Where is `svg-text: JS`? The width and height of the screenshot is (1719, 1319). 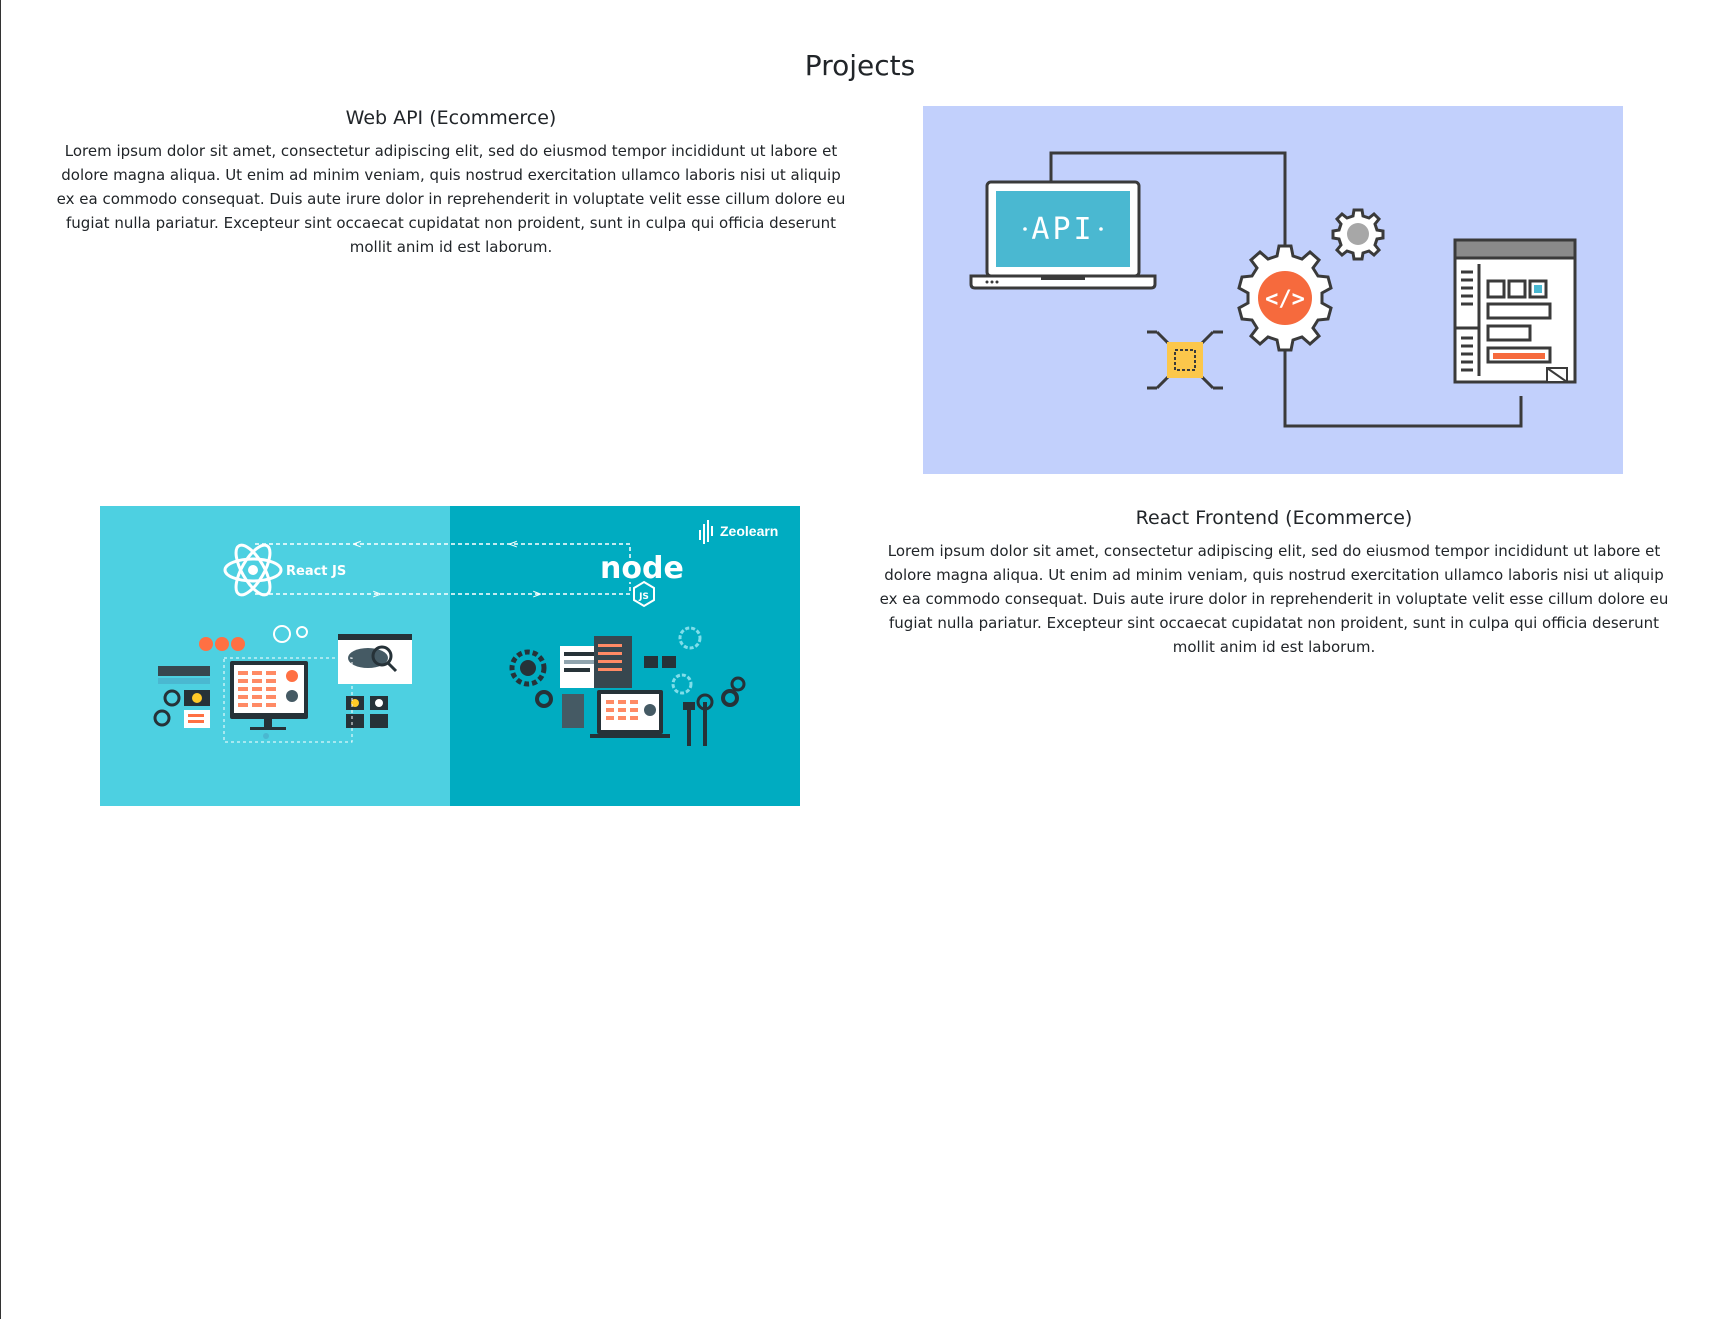 svg-text: JS is located at coordinates (643, 597).